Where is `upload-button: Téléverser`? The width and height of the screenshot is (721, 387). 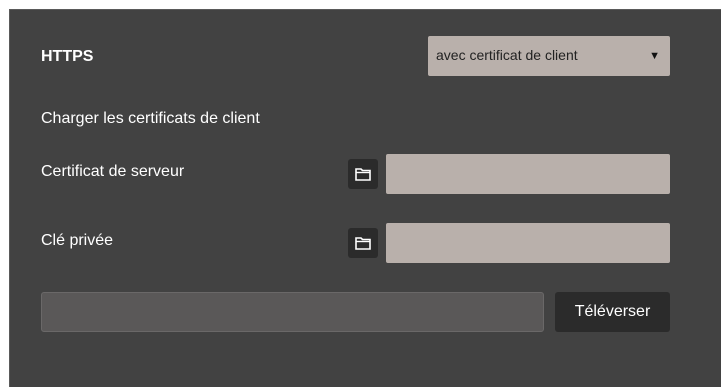 upload-button: Téléverser is located at coordinates (612, 312).